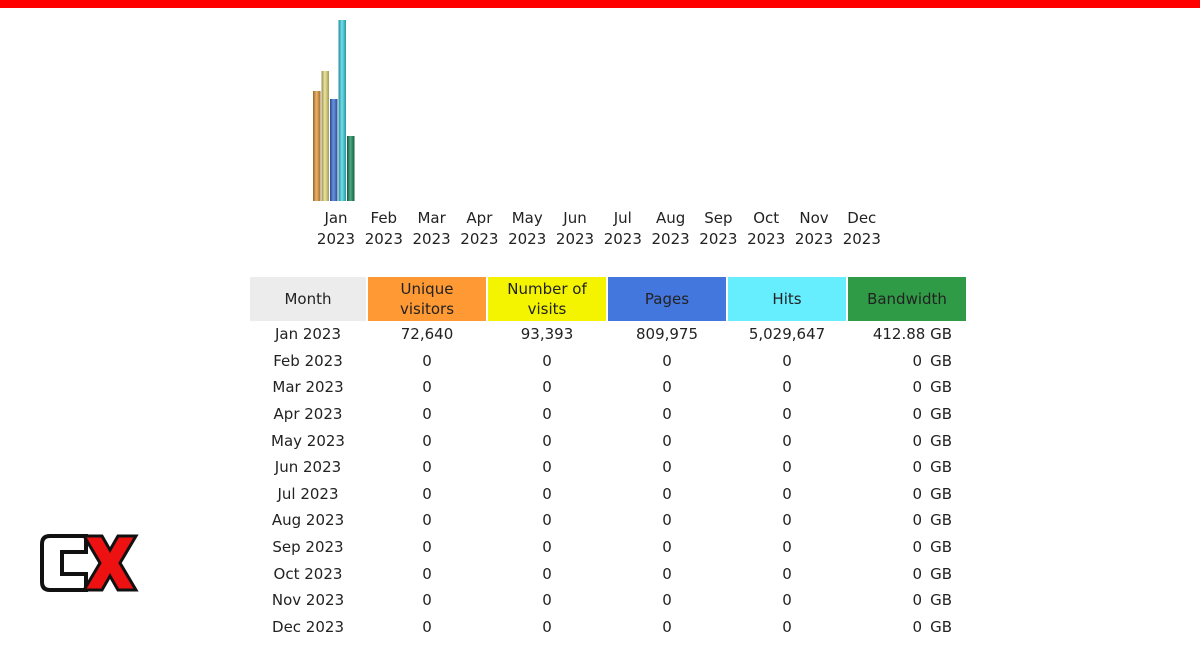  Describe the element at coordinates (600, 4) in the screenshot. I see `top-red-bar` at that location.